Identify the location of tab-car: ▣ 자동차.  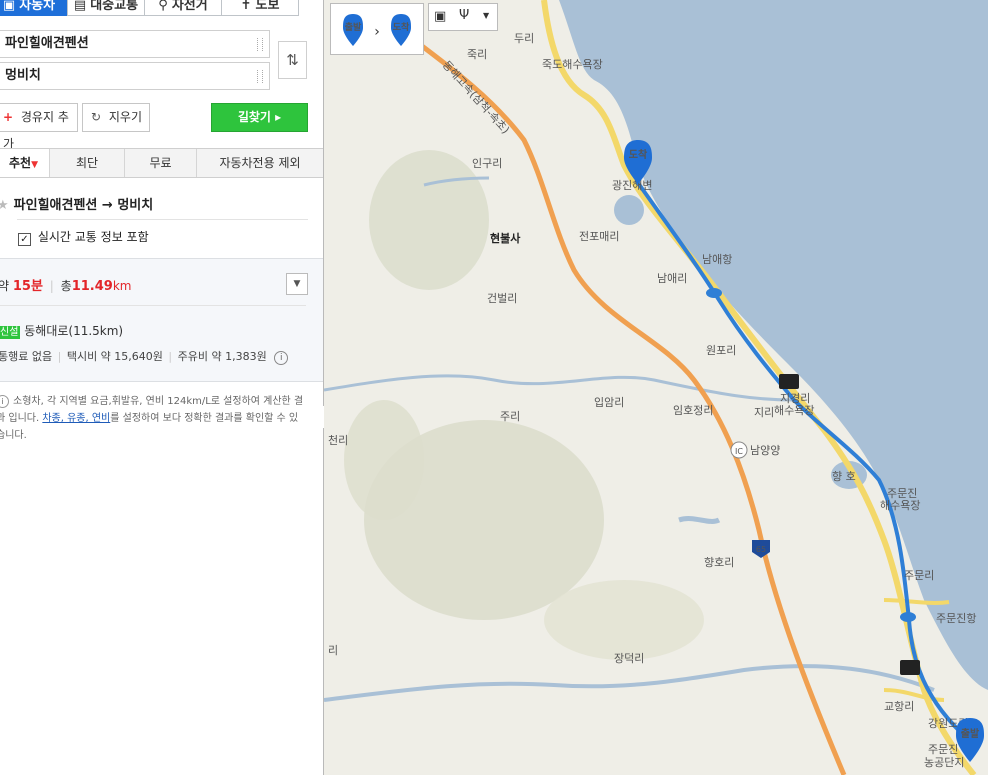
(34, 8).